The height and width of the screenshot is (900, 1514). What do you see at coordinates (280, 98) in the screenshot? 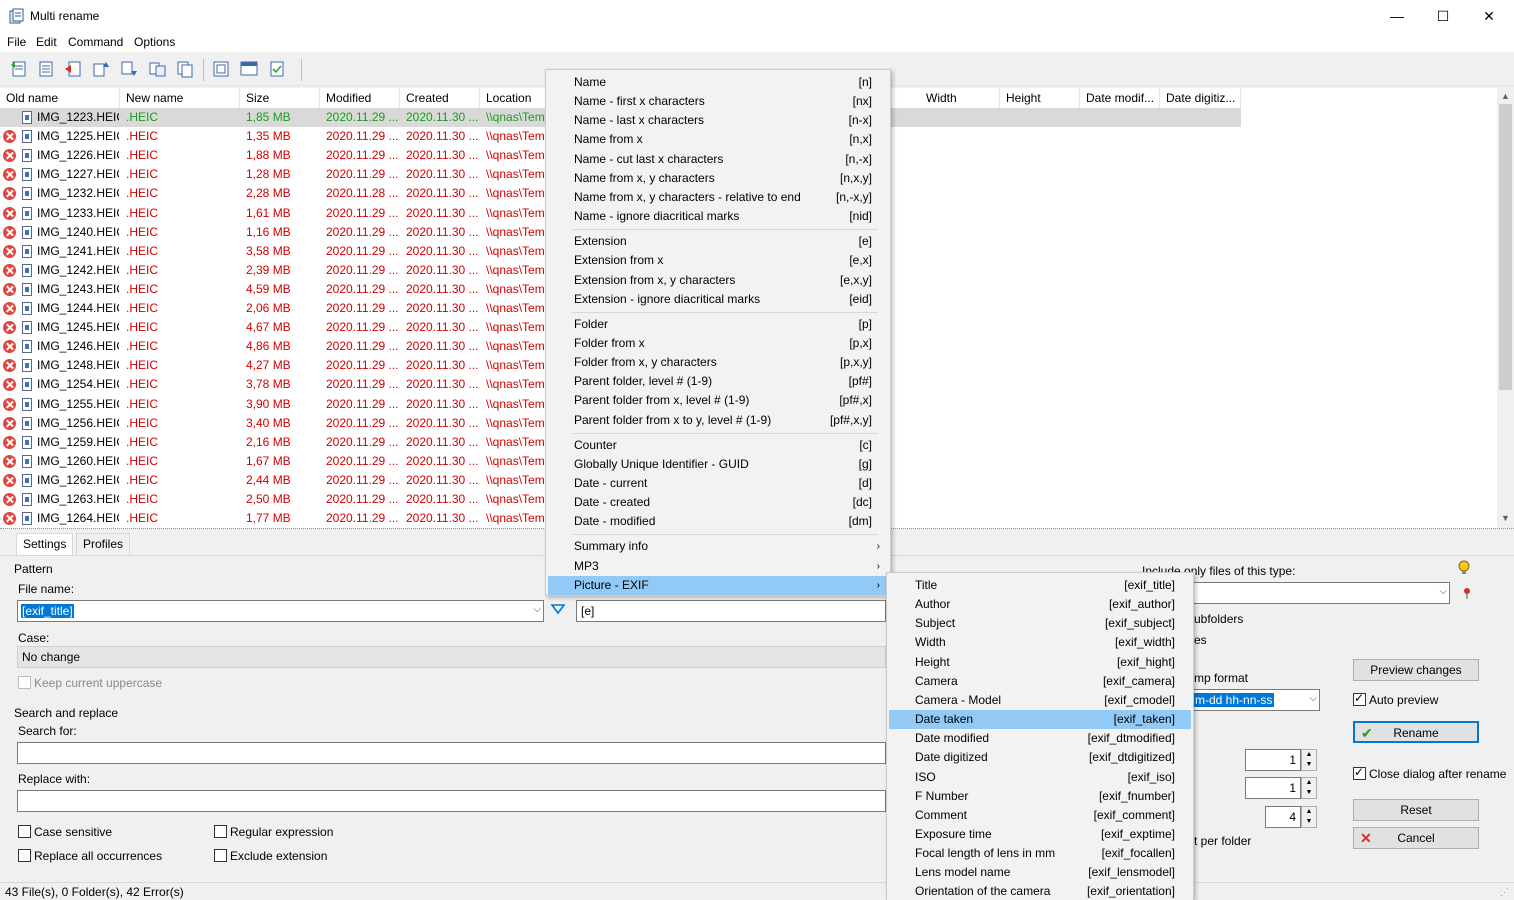
I see `col-size: Size` at bounding box center [280, 98].